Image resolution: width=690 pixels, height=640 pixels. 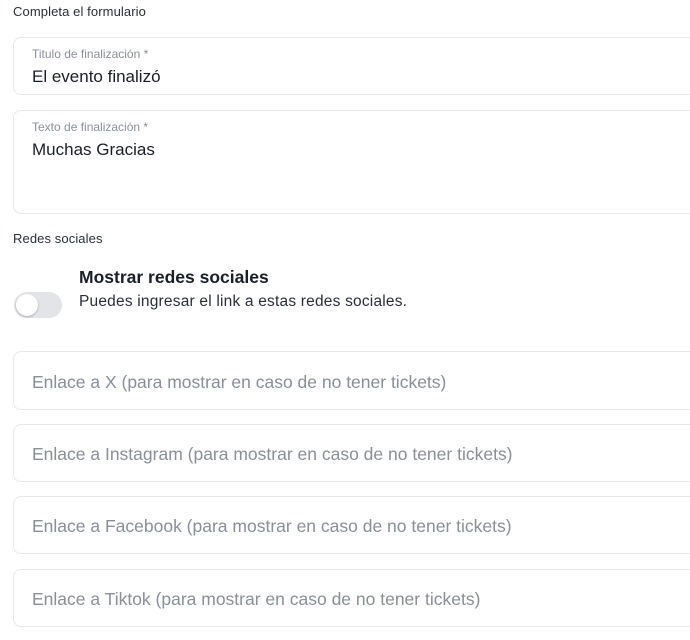 I want to click on completion-text-label: Texto de finalización *, so click(x=90, y=127).